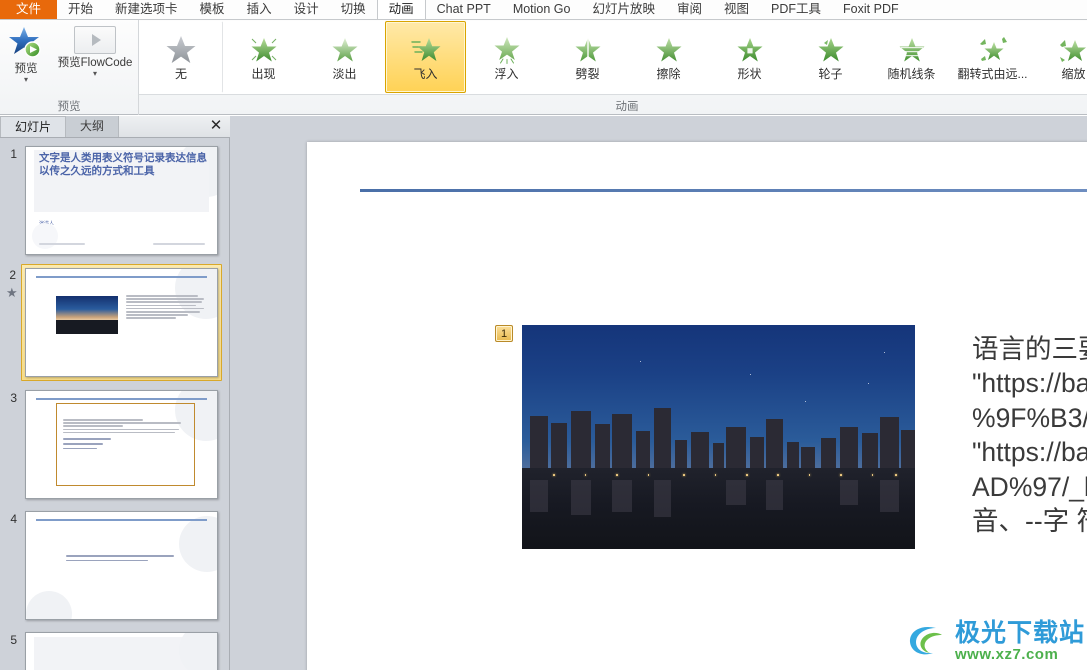  Describe the element at coordinates (13, 154) in the screenshot. I see `slide-number-1: 1` at that location.